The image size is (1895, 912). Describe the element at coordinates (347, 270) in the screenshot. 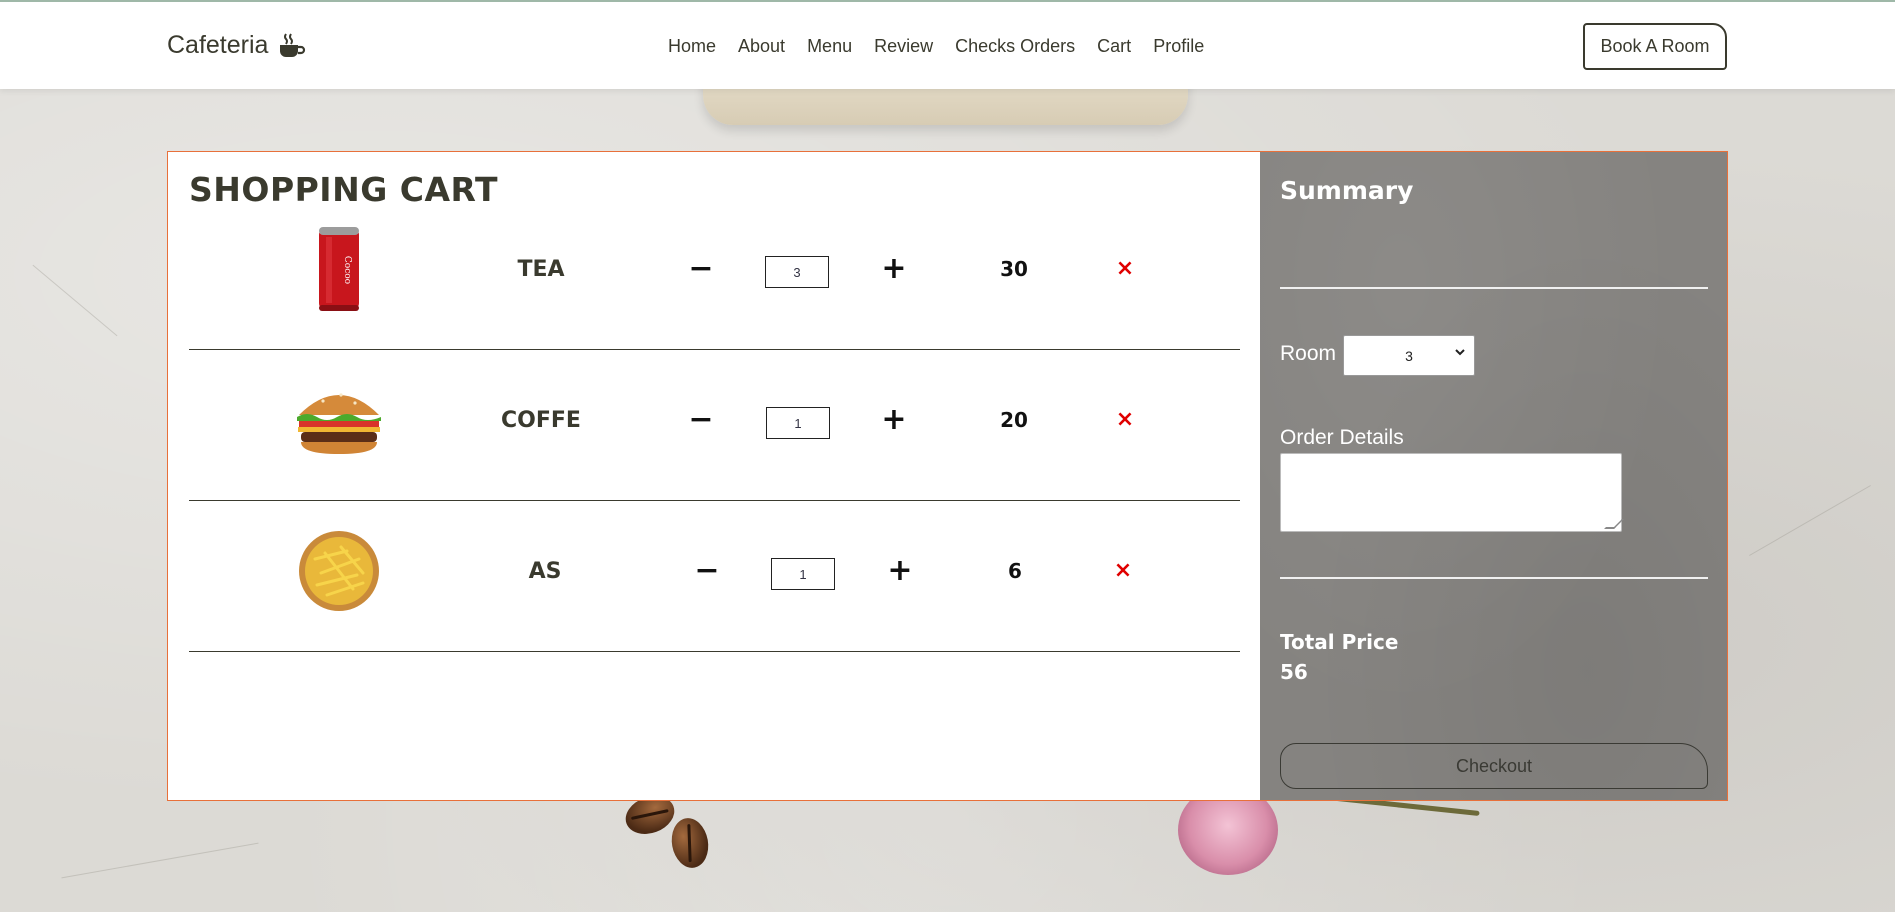

I see `svg-text: Cocoo` at that location.